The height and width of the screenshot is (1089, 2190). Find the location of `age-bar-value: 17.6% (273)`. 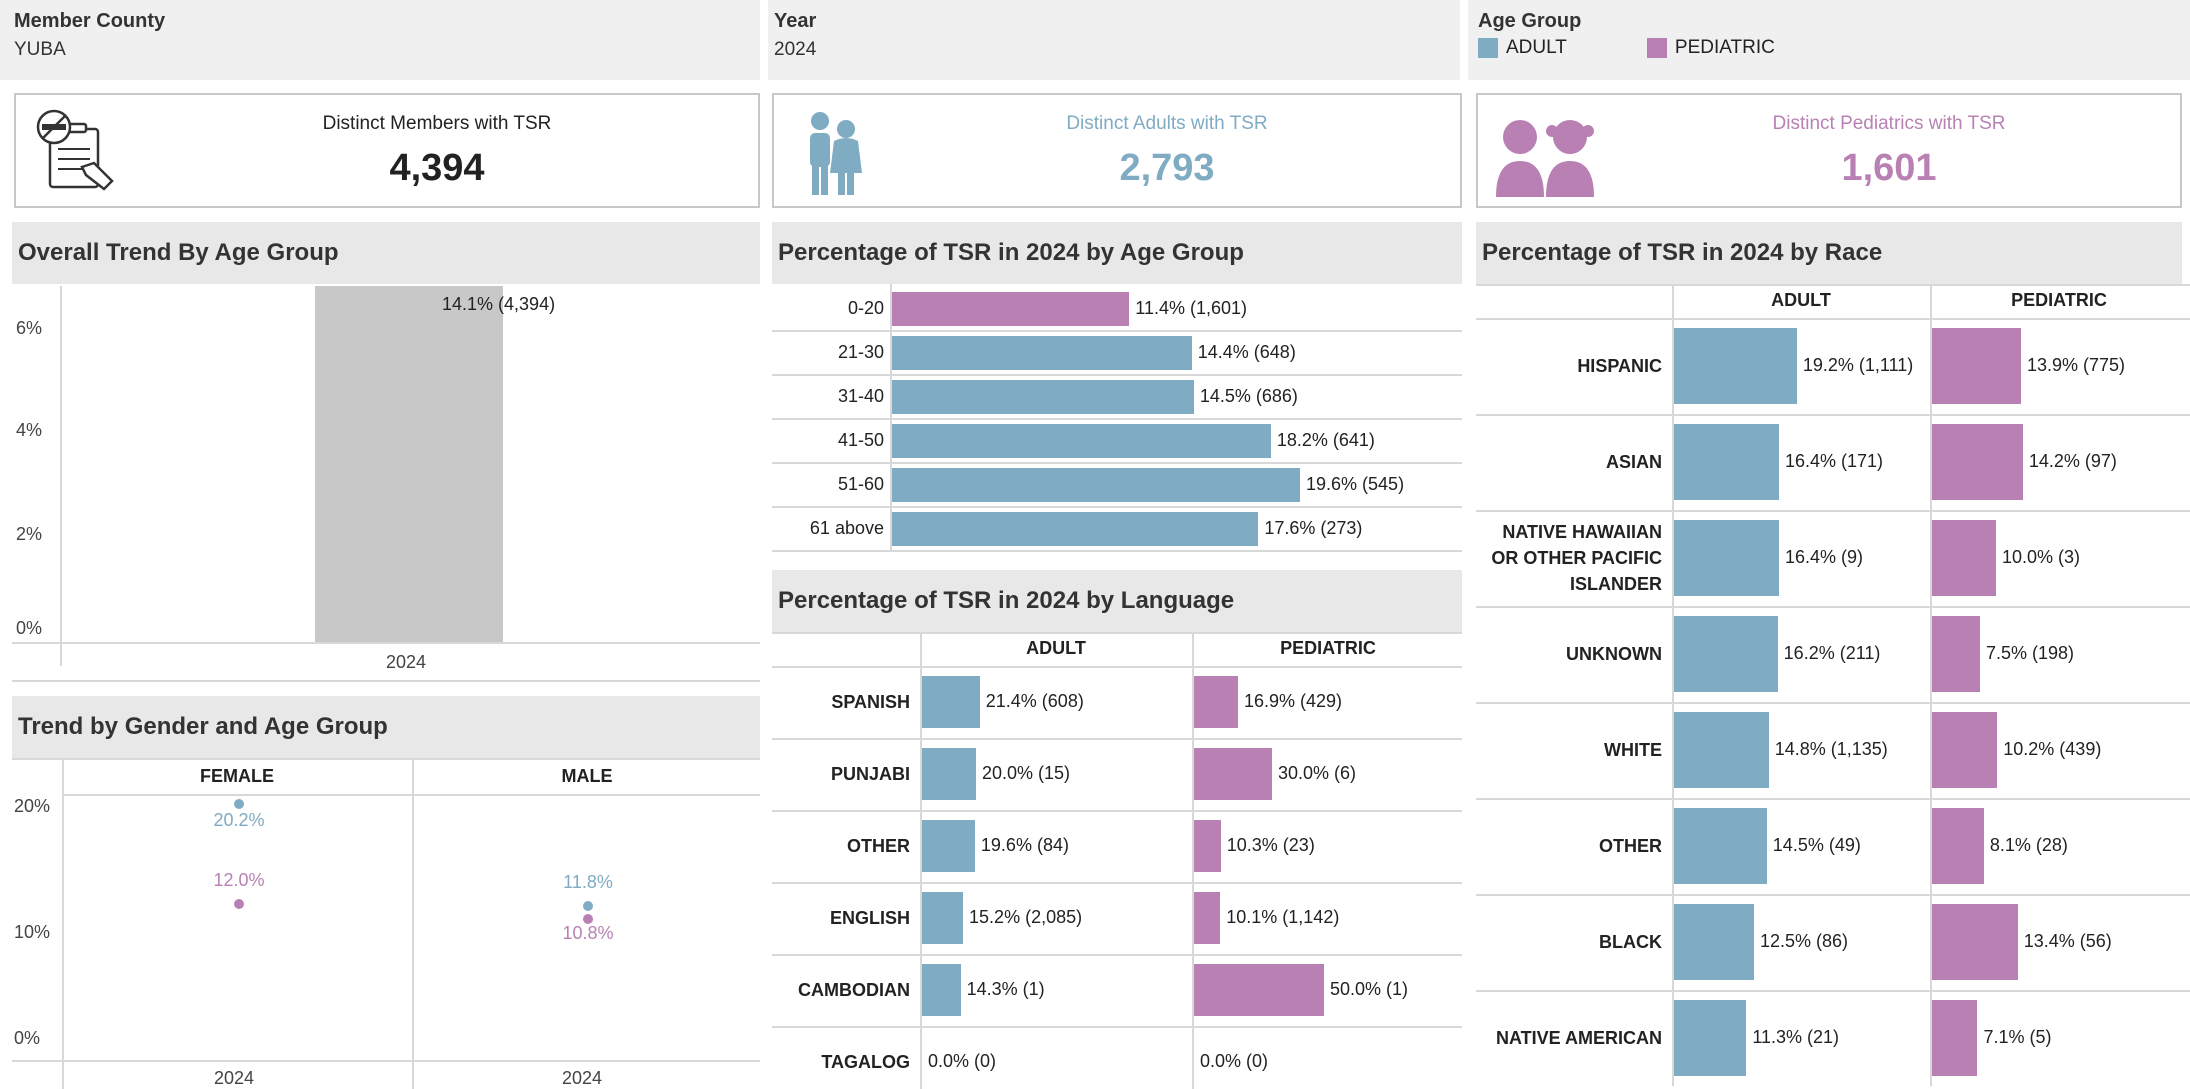

age-bar-value: 17.6% (273) is located at coordinates (1313, 528).